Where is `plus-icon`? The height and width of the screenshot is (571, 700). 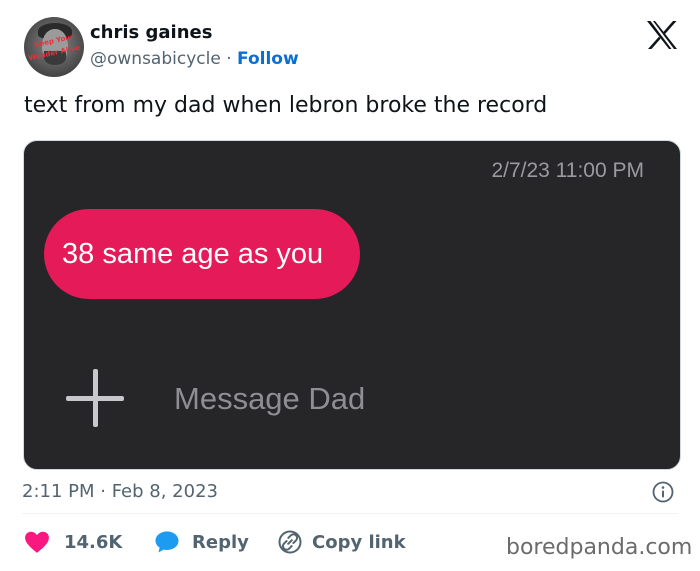 plus-icon is located at coordinates (95, 398).